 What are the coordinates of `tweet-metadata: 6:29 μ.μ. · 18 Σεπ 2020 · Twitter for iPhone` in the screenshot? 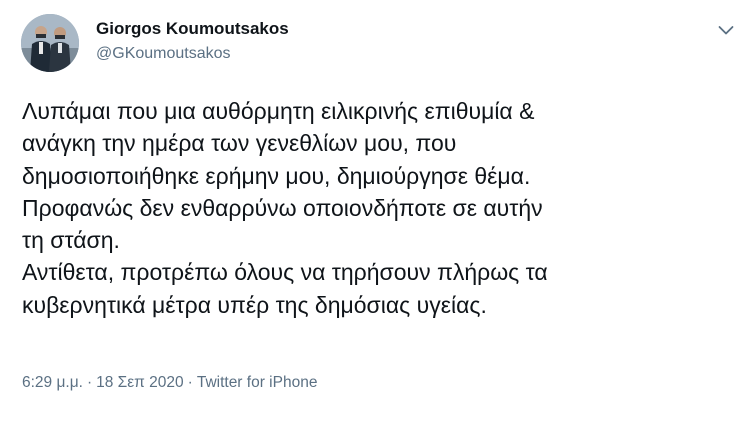 It's located at (169, 383).